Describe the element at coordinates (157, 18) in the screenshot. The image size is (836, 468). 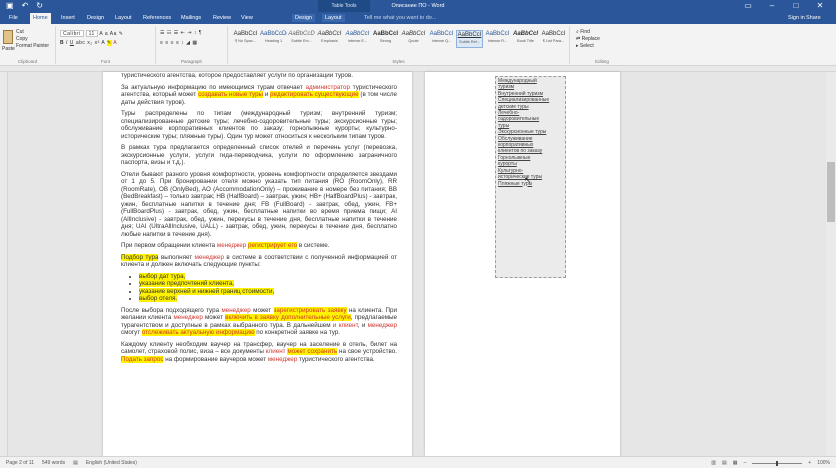
I see `tab-references: References` at that location.